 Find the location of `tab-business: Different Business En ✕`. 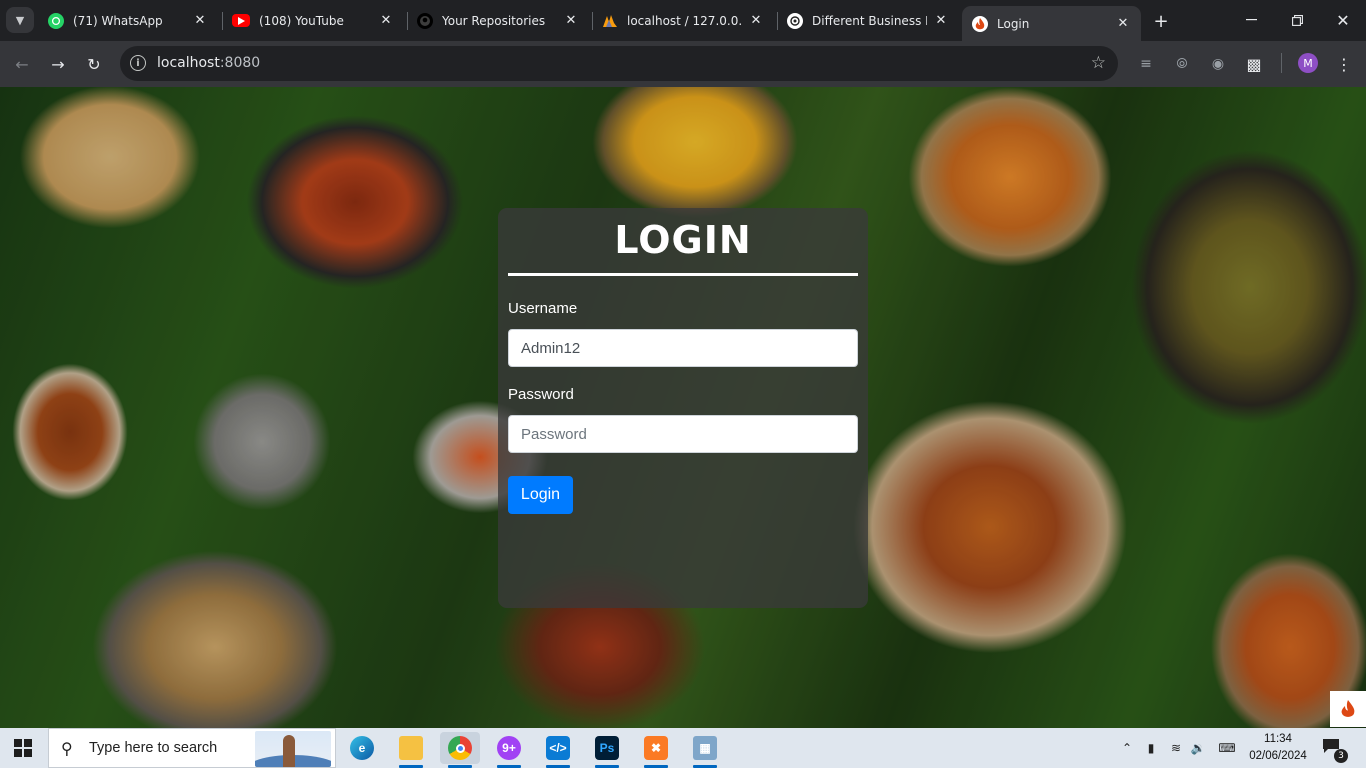

tab-business: Different Business En ✕ is located at coordinates (868, 20).